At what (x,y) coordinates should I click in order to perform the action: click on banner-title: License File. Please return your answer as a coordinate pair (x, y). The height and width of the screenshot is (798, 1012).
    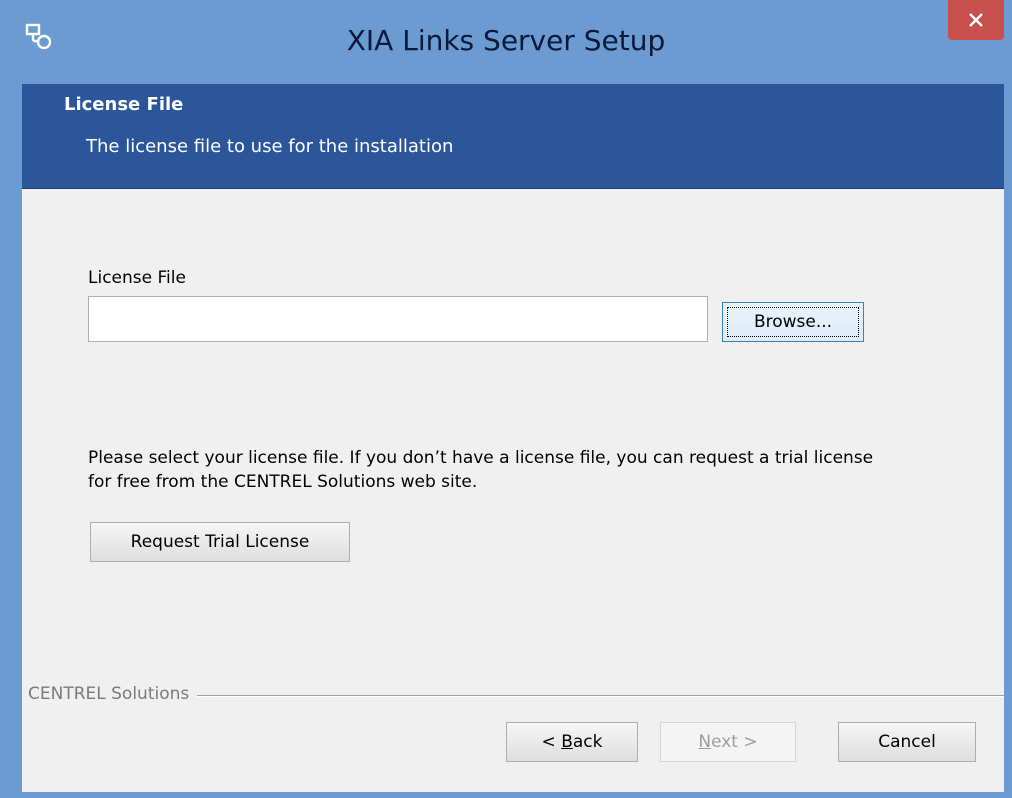
    Looking at the image, I should click on (124, 104).